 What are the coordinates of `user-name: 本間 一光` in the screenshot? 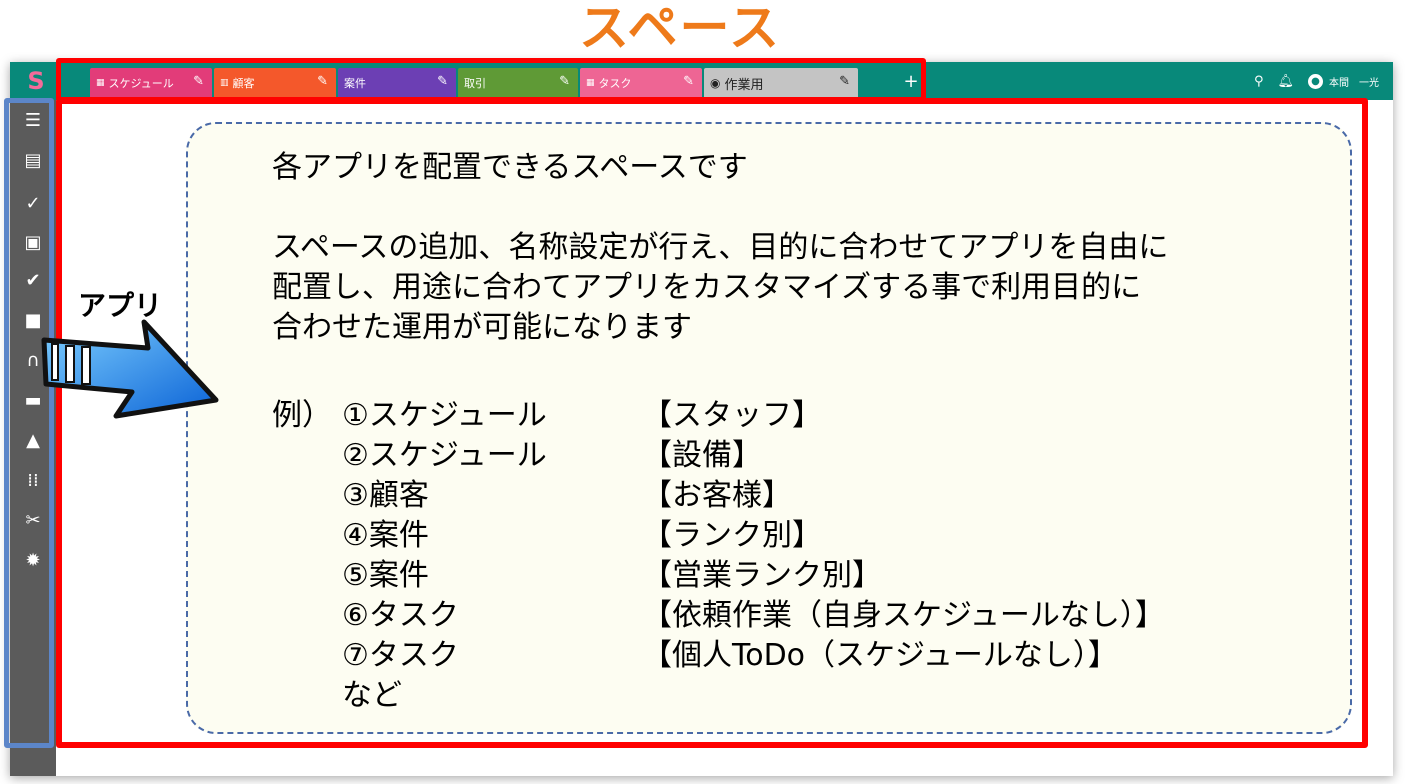 It's located at (1354, 83).